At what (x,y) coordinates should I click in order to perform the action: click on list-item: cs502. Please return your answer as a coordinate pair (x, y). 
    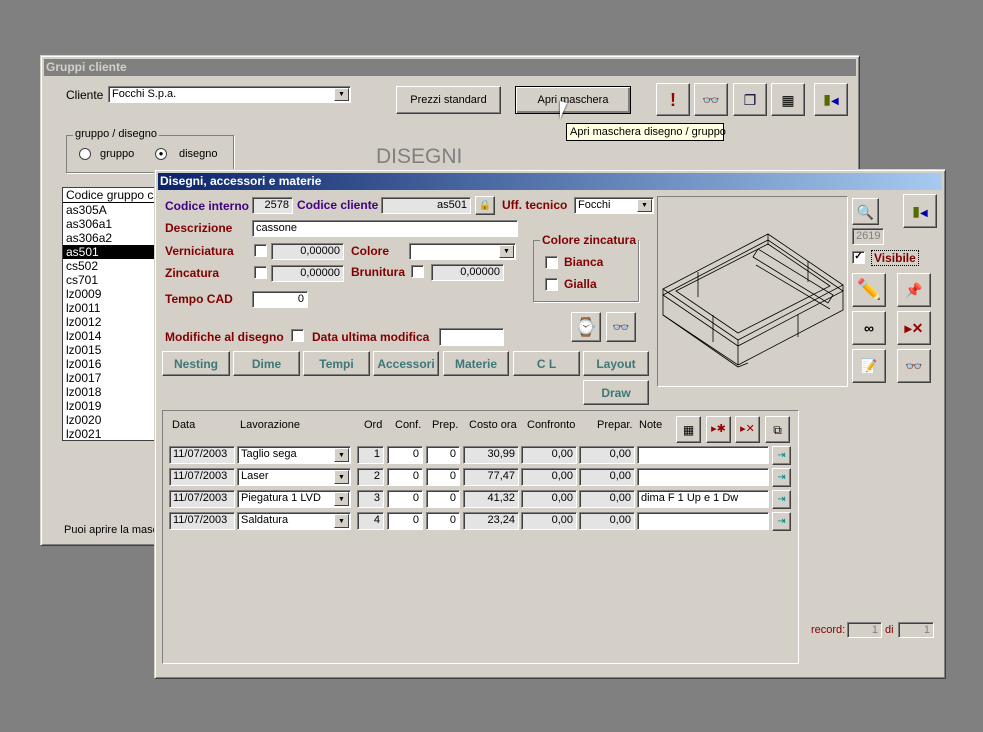
    Looking at the image, I should click on (112, 266).